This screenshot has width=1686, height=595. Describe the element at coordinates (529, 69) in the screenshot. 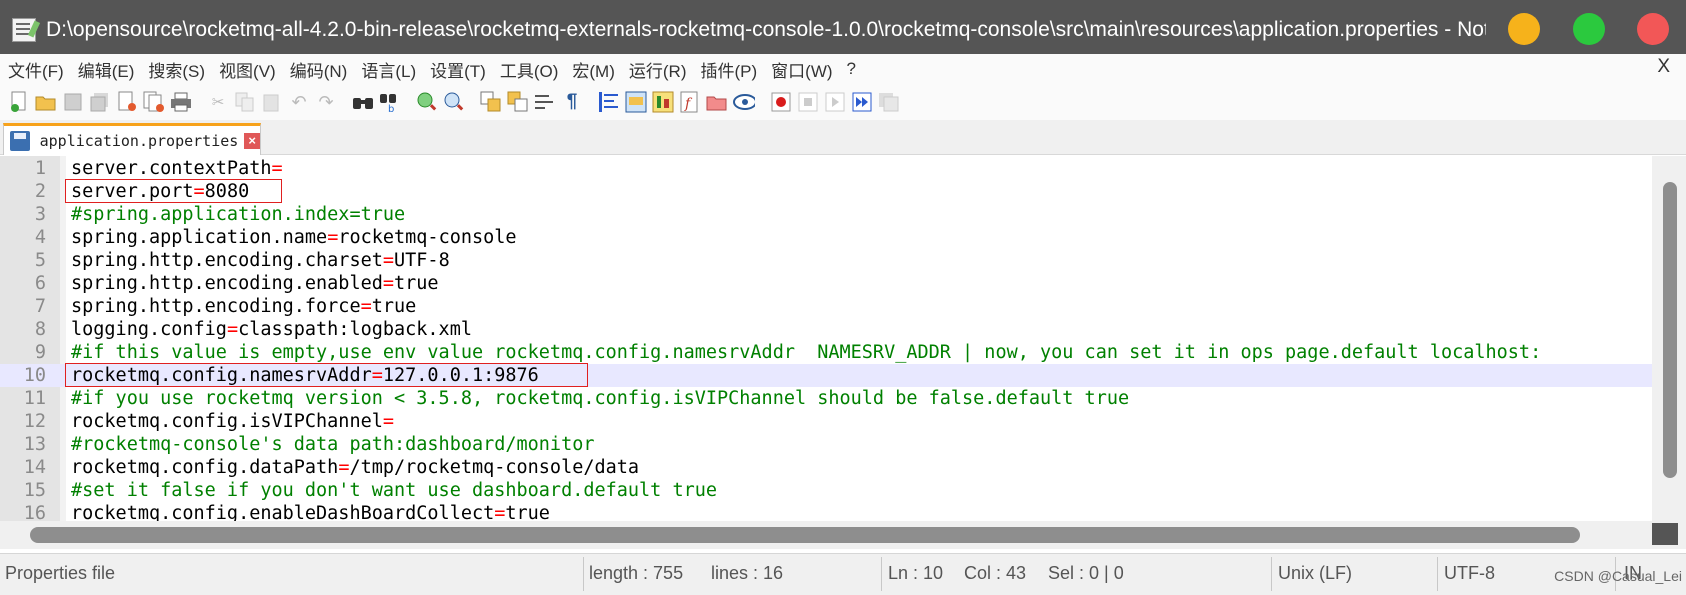

I see `menu-tools: 工具(O)` at that location.